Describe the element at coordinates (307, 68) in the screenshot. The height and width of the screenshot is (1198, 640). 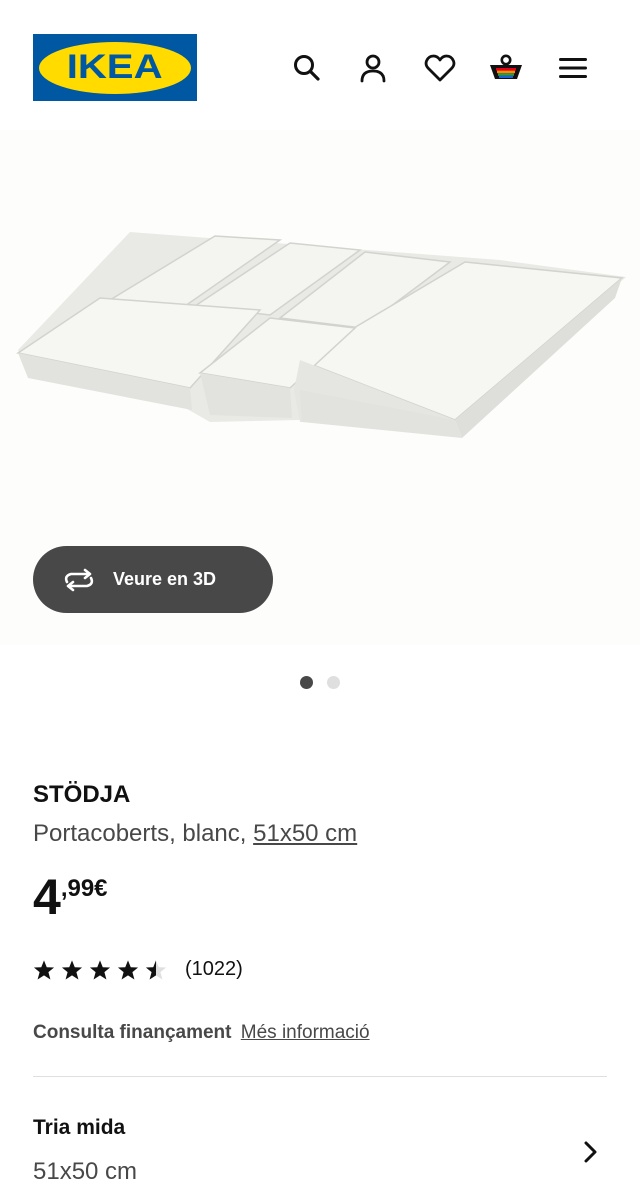
I see `search-icon` at that location.